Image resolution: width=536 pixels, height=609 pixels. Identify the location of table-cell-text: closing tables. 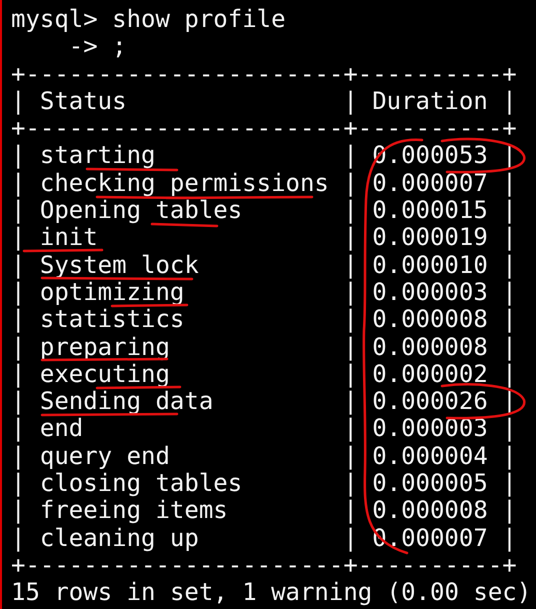
(141, 484).